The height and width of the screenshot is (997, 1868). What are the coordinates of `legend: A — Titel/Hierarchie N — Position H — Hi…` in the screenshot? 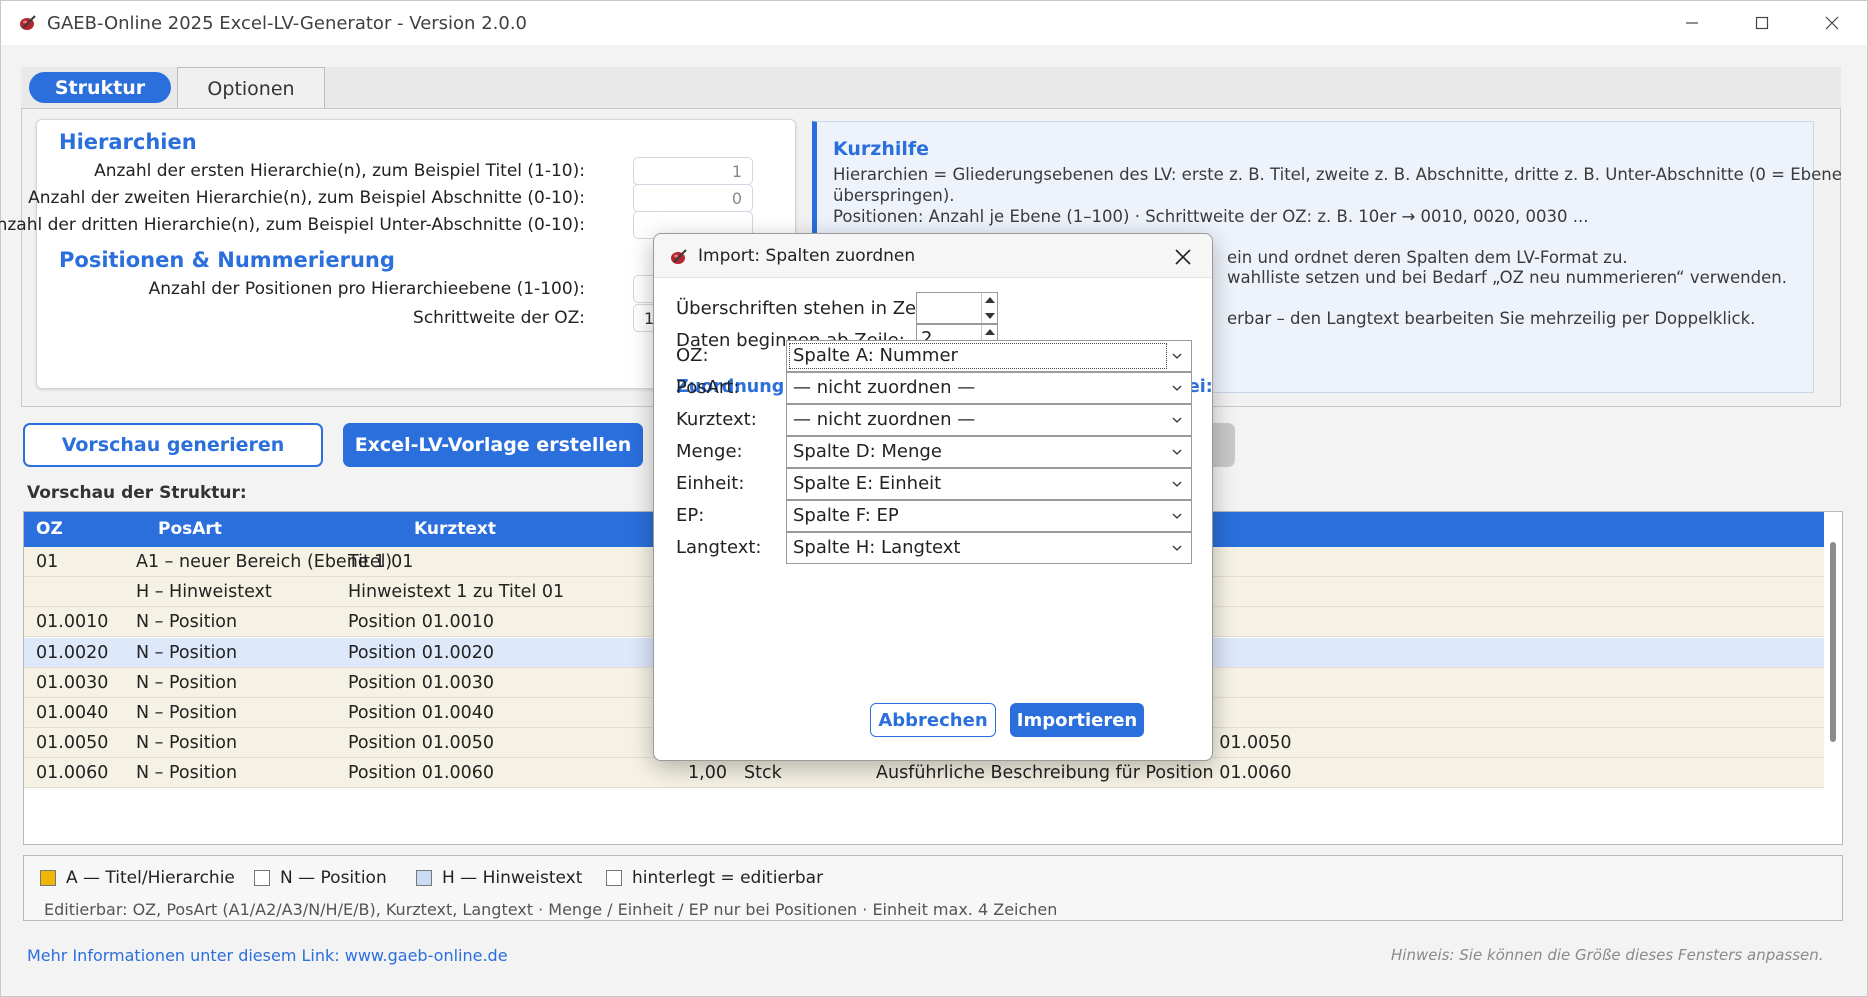 It's located at (933, 888).